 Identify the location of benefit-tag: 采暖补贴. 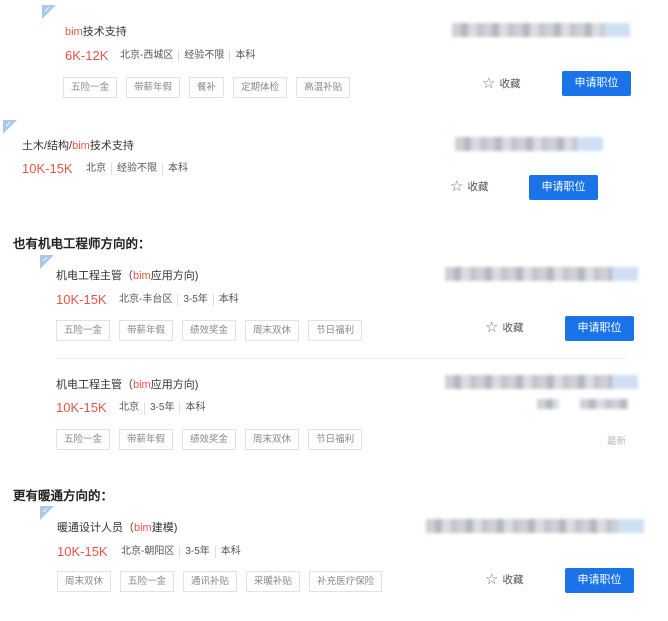
(273, 581).